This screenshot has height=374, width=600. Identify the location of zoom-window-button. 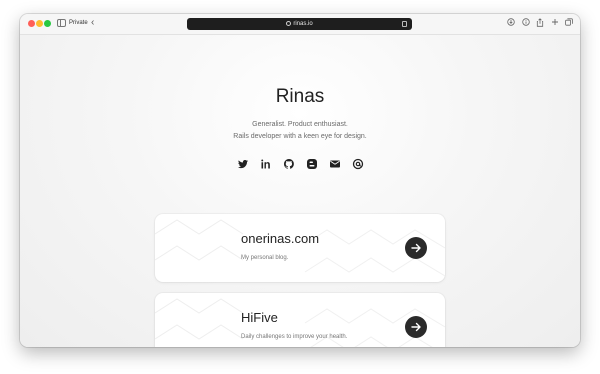
(47, 23).